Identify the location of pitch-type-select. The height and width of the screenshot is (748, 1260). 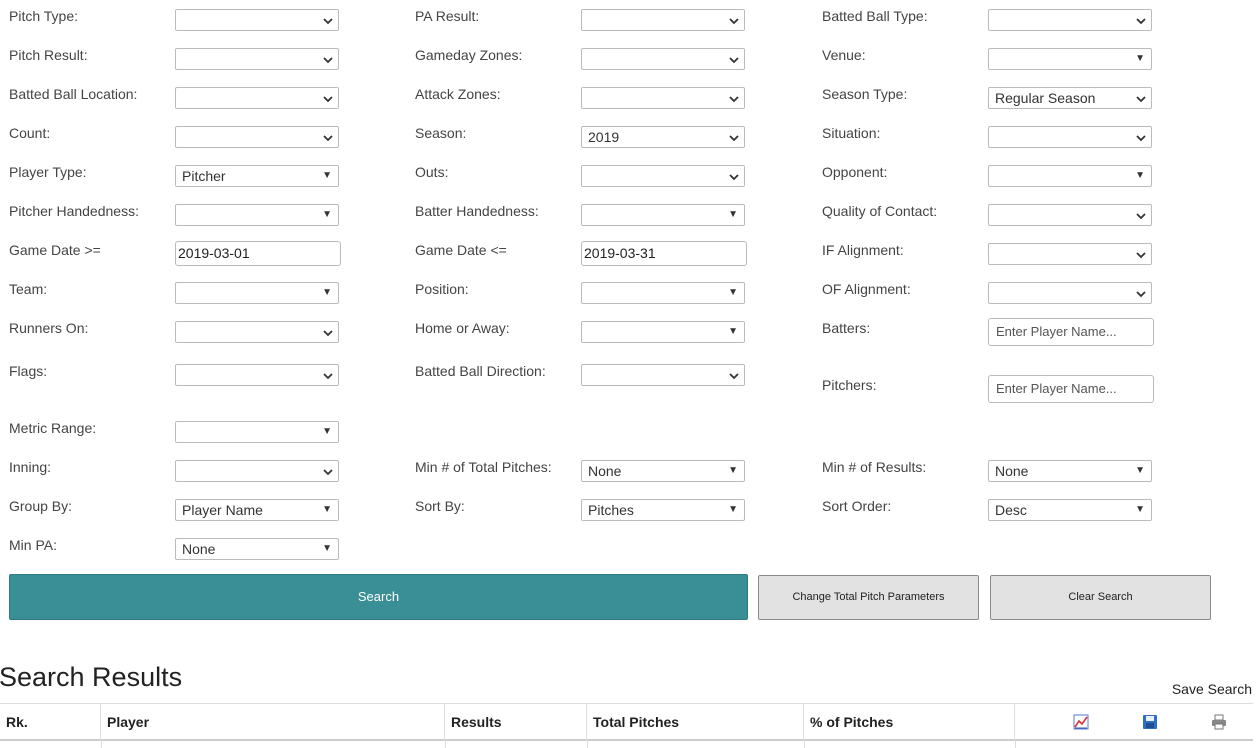
(257, 20).